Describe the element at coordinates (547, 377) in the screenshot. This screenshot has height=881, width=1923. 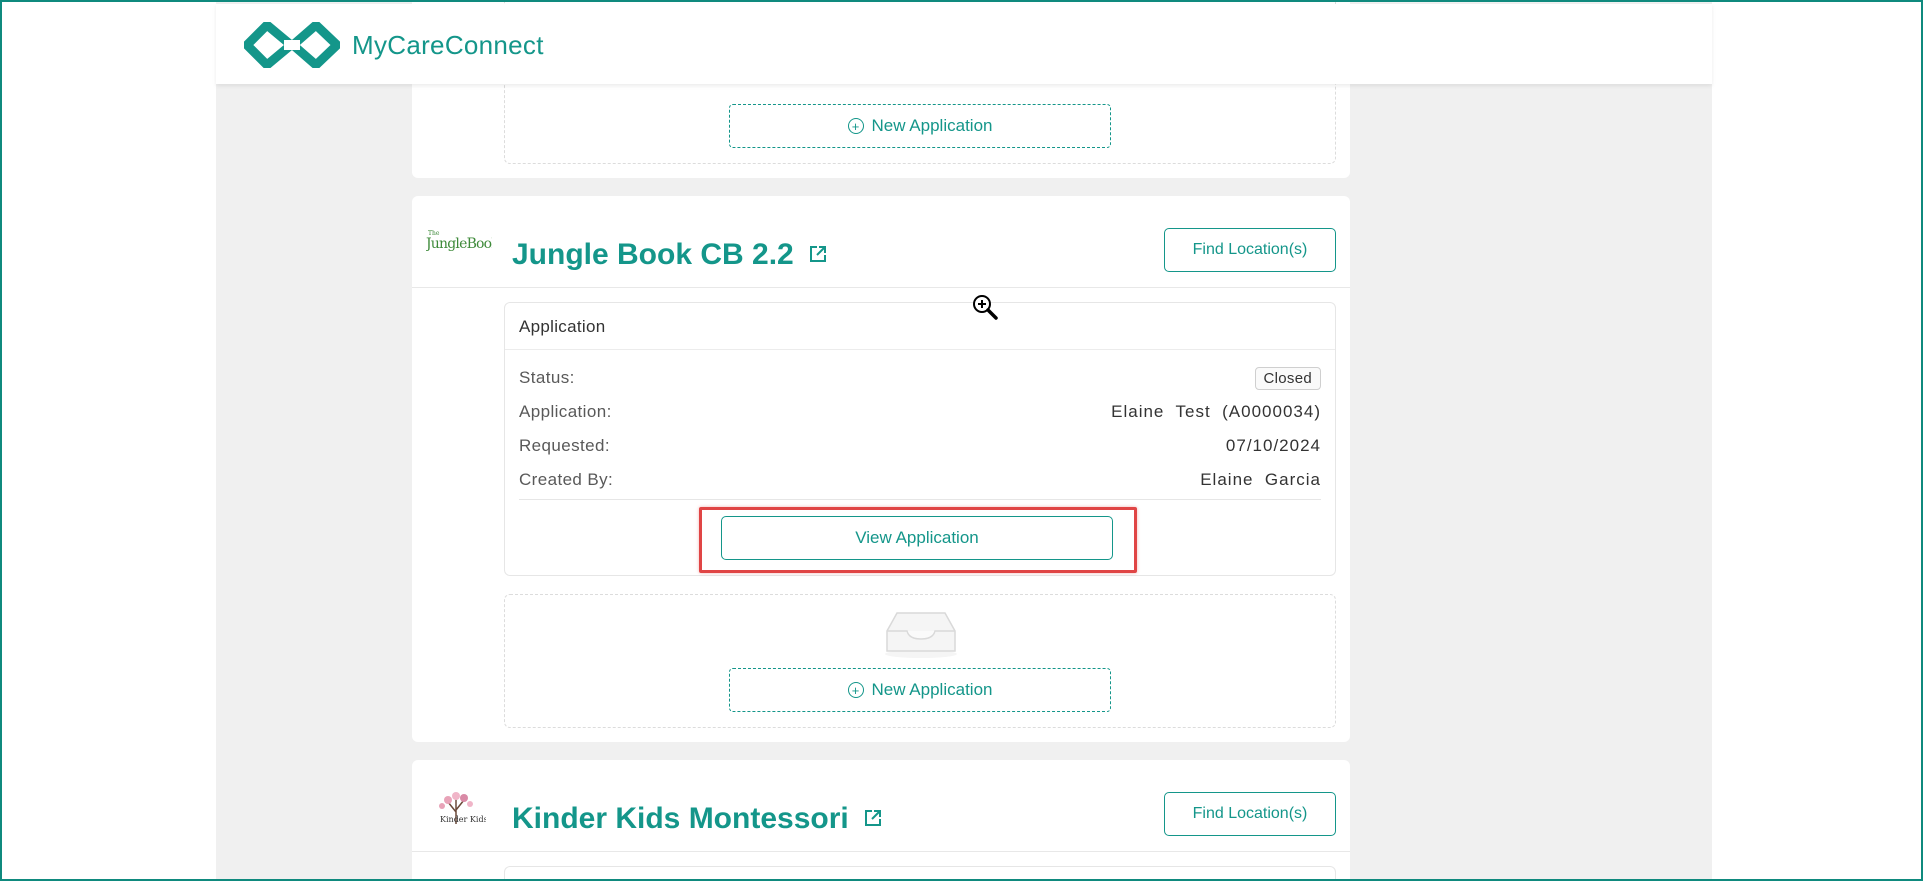
I see `status-label: Status:` at that location.